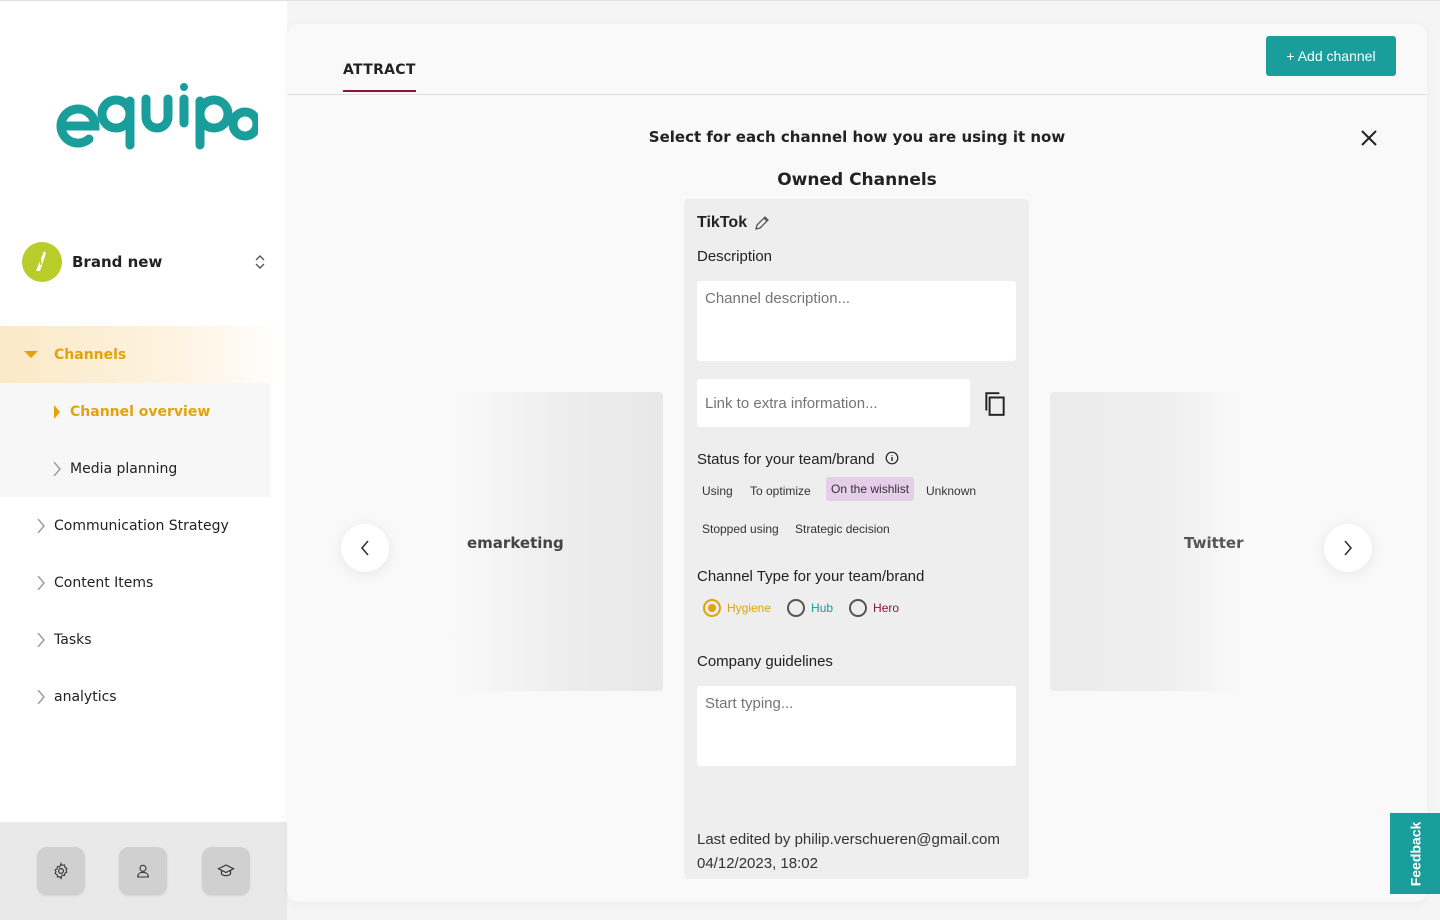 The image size is (1440, 920). I want to click on status-option-on-the-wishlist: On the wishlist, so click(870, 489).